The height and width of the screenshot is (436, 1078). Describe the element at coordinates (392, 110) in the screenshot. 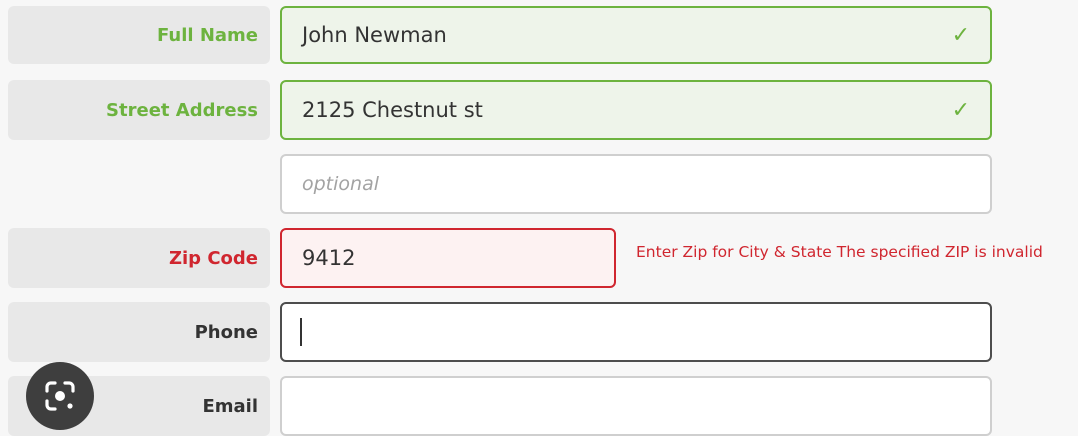

I see `street-address-value: 2125 Chestnut st` at that location.